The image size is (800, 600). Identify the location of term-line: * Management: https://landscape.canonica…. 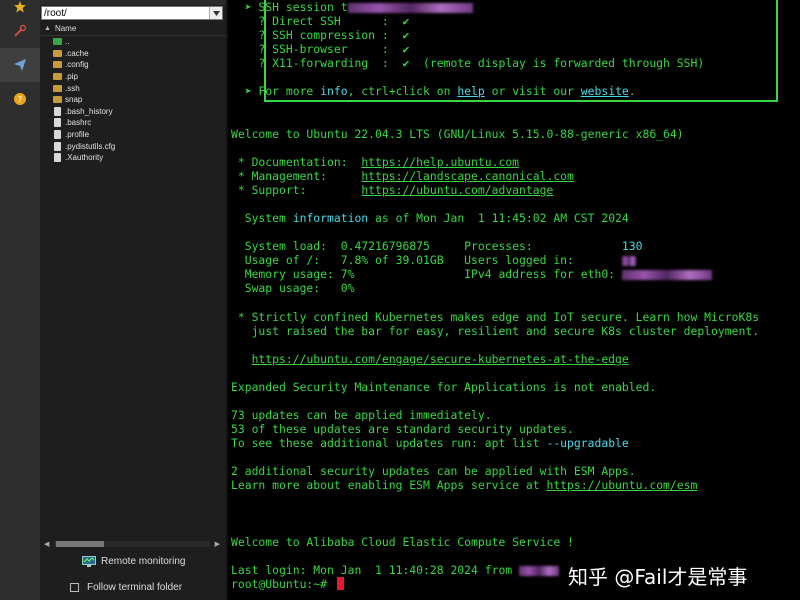
(402, 176).